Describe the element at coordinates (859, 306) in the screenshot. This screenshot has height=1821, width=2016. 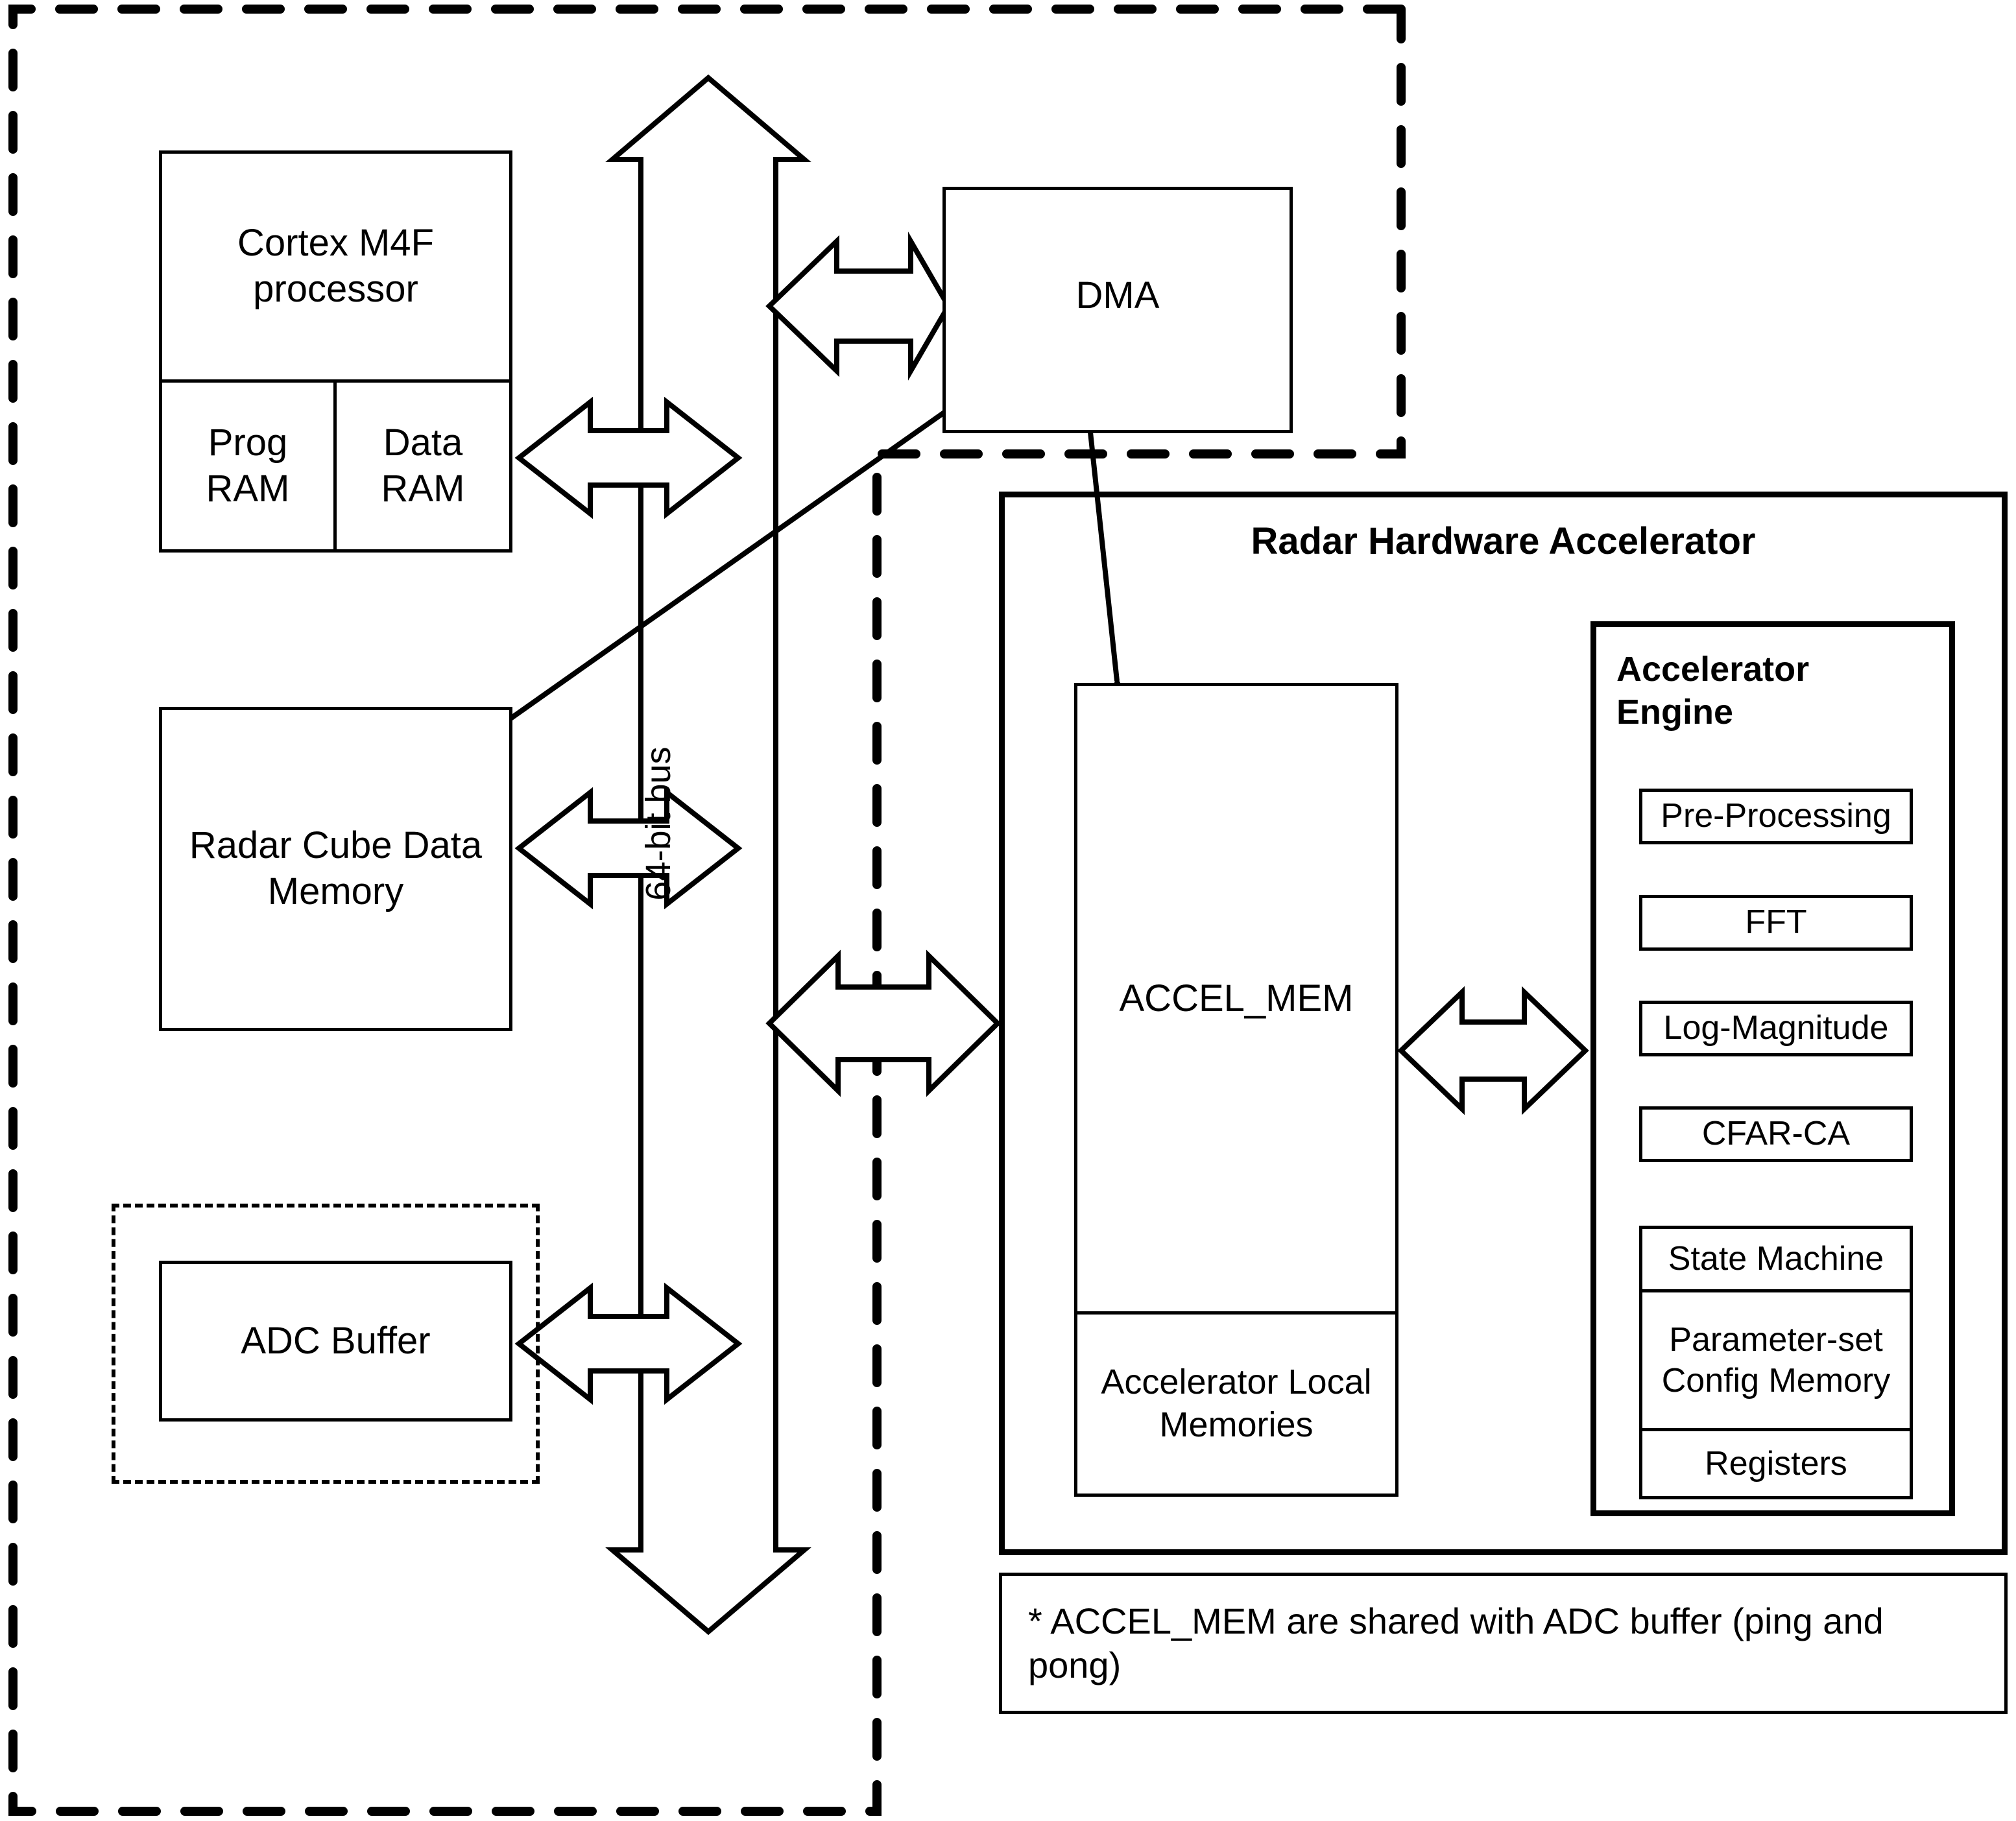
I see `arrow-bus-to-dma` at that location.